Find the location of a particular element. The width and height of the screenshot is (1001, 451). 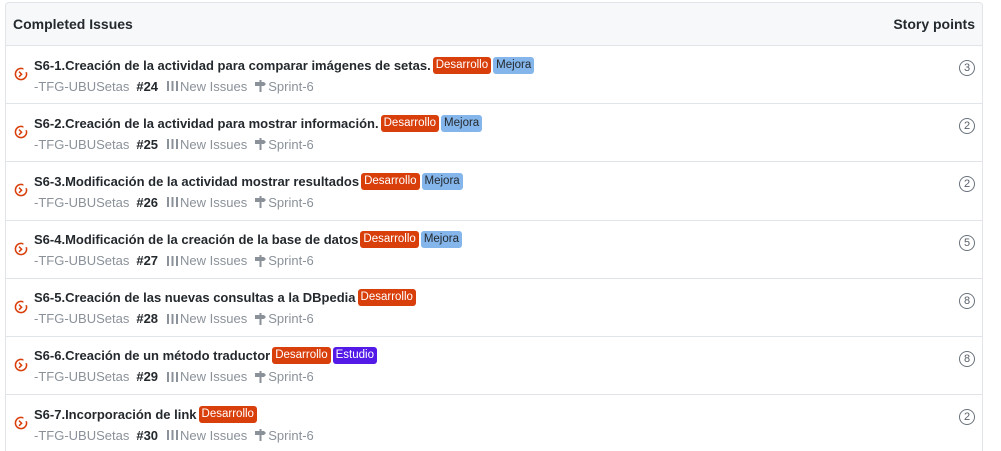

issue-number: #25 is located at coordinates (147, 144).